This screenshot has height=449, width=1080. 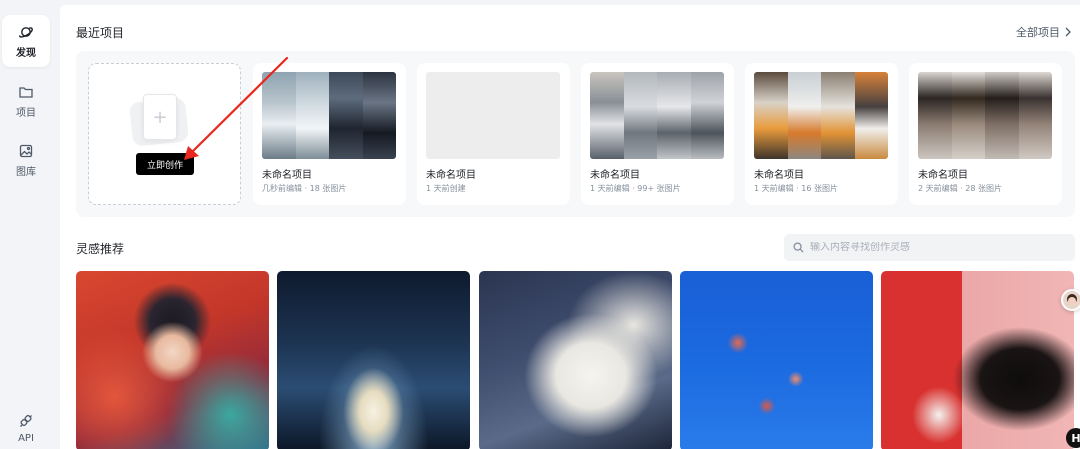 I want to click on planet-icon, so click(x=26, y=32).